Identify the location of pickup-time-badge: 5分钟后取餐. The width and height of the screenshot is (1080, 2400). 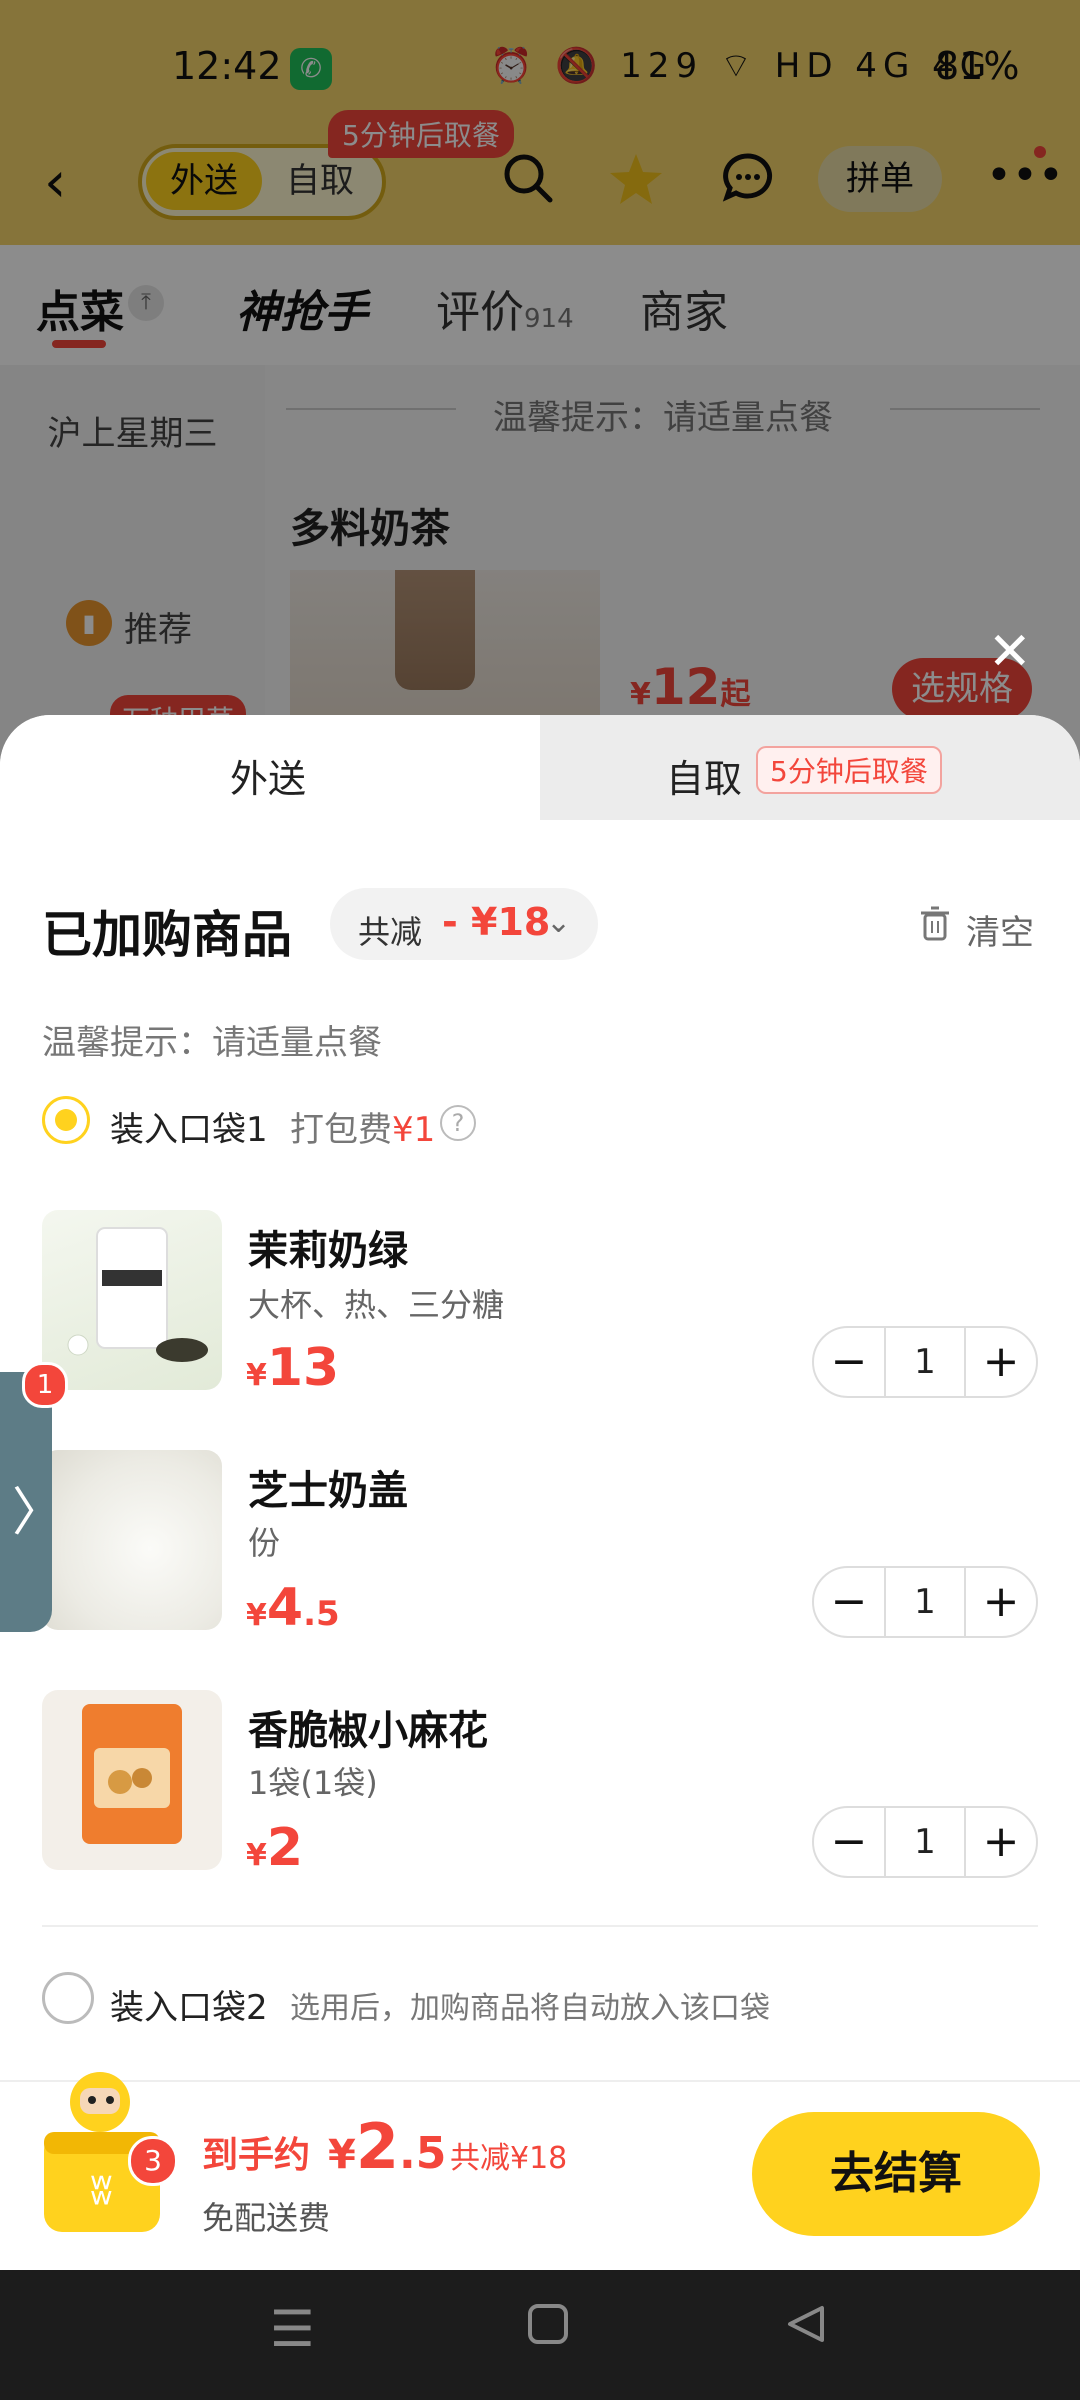
(849, 770).